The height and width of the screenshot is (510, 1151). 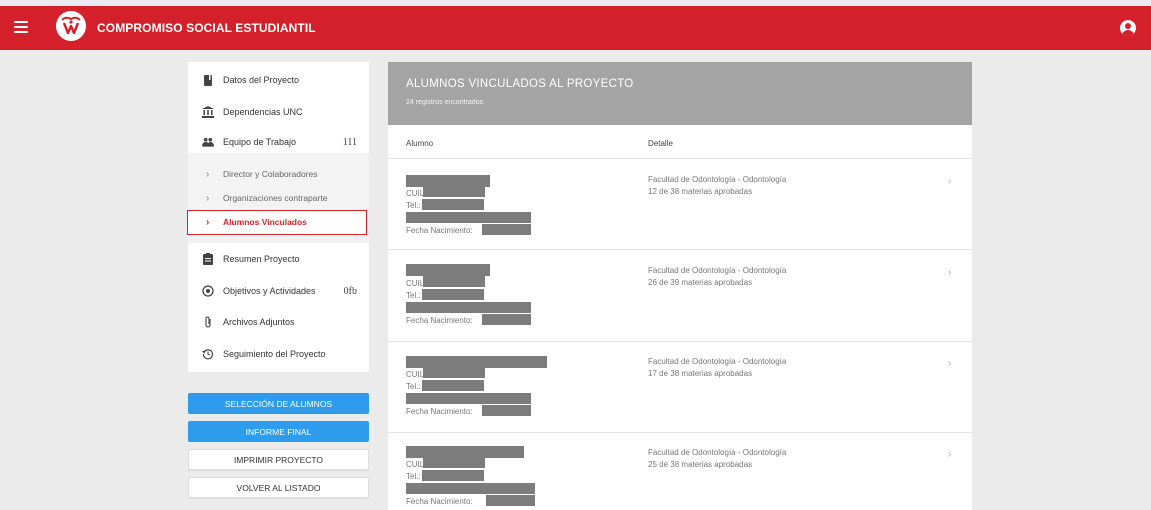 What do you see at coordinates (278, 403) in the screenshot?
I see `seleccion-alumnos-button: SELECCIÓN DE ALUMNOS` at bounding box center [278, 403].